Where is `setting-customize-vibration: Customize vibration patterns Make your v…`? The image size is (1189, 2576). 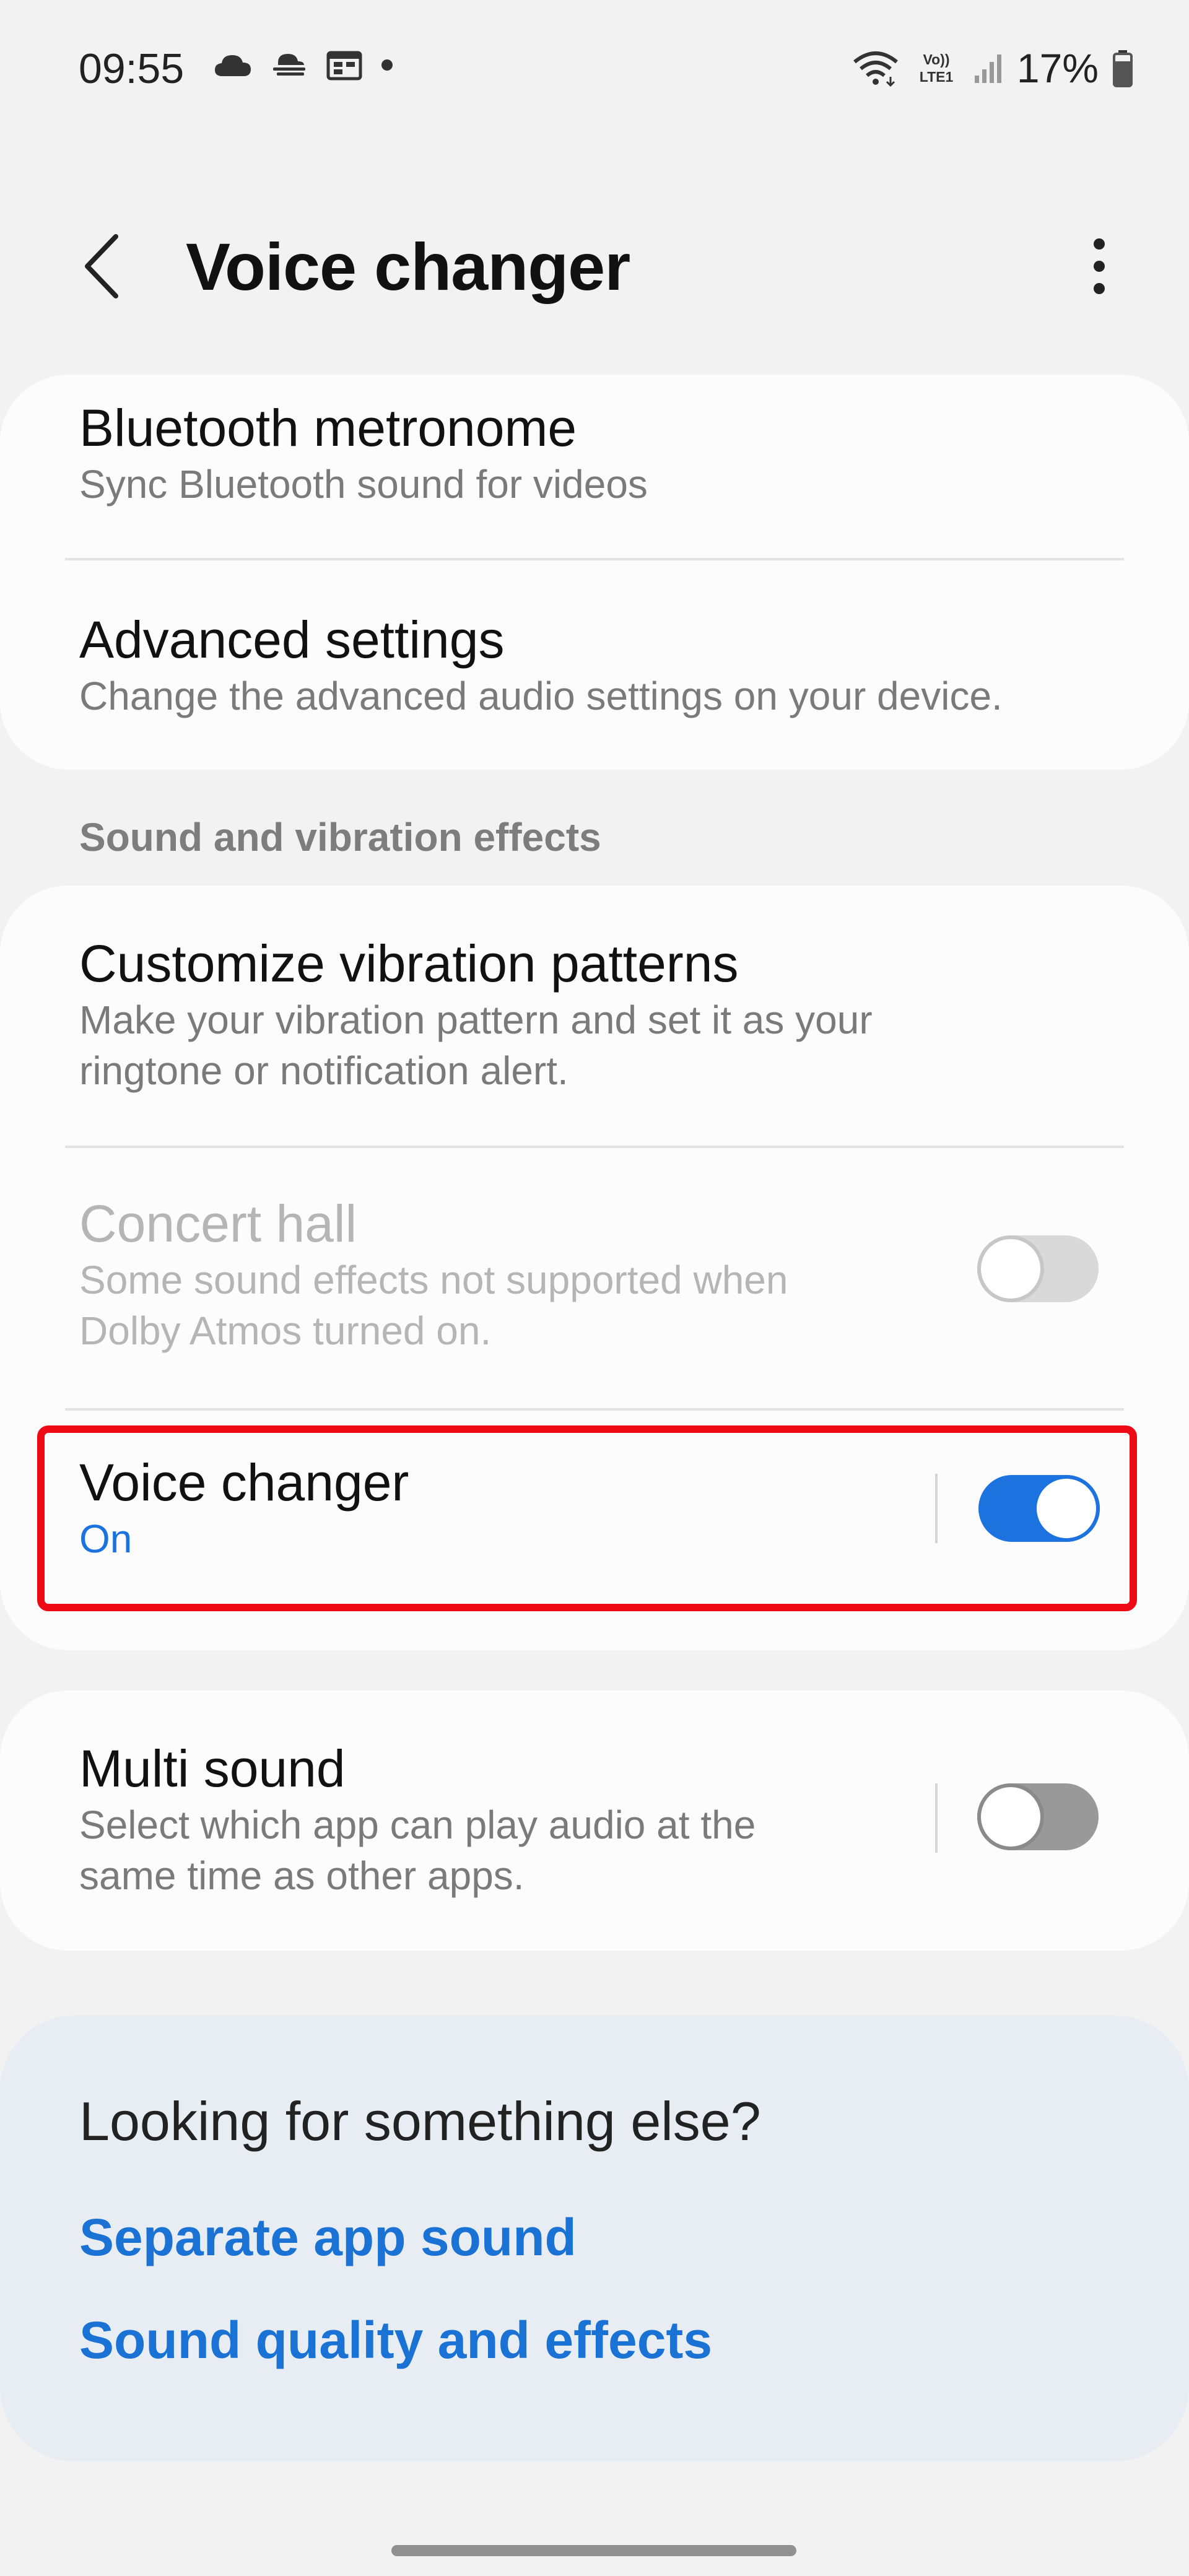 setting-customize-vibration: Customize vibration patterns Make your v… is located at coordinates (594, 1016).